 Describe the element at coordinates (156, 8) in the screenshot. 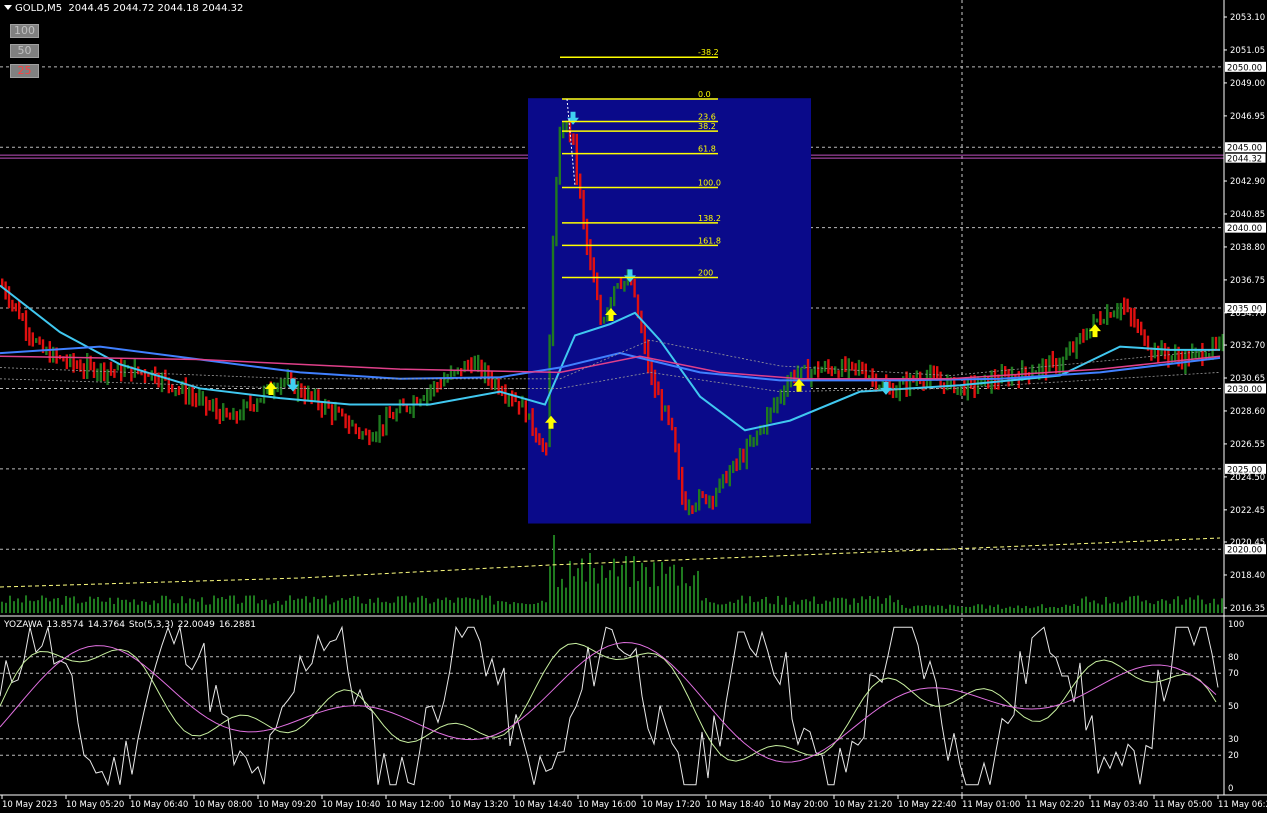

I see `ohlc-values: 2044.45 2044.72 2044.18 2044.32` at that location.